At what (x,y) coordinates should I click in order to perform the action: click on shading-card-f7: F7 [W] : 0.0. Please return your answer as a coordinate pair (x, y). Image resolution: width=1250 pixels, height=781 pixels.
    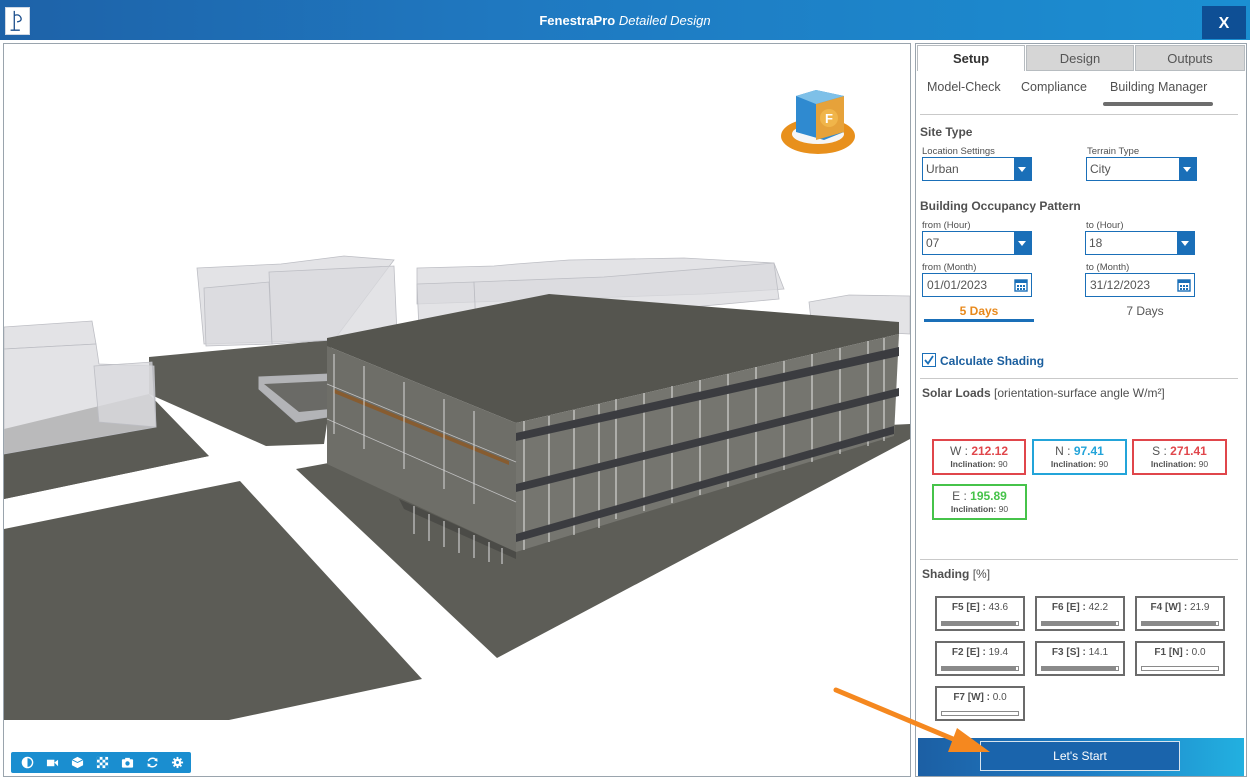
    Looking at the image, I should click on (980, 703).